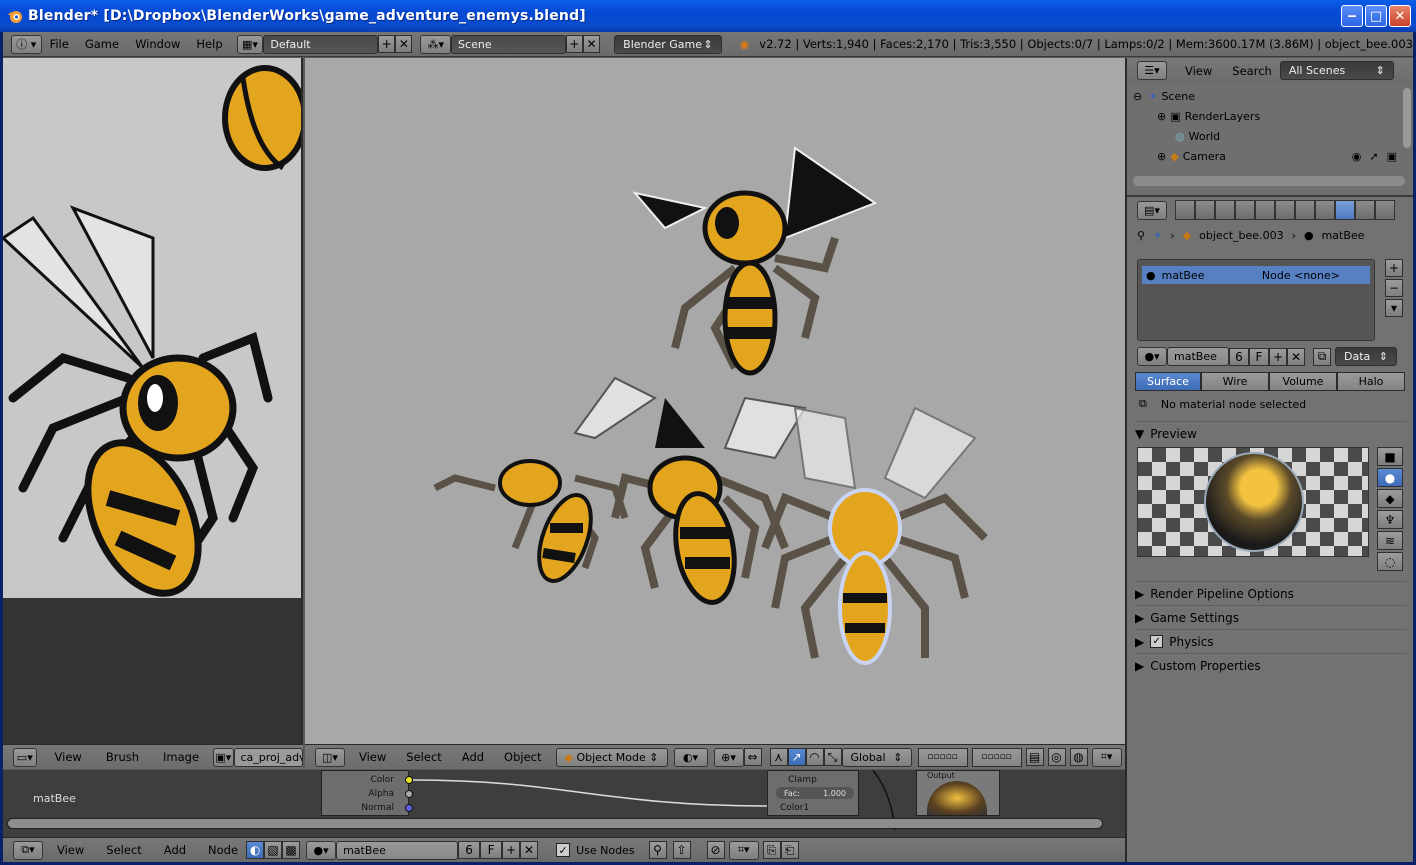  What do you see at coordinates (1390, 456) in the screenshot?
I see `preview-plane-button: ■` at bounding box center [1390, 456].